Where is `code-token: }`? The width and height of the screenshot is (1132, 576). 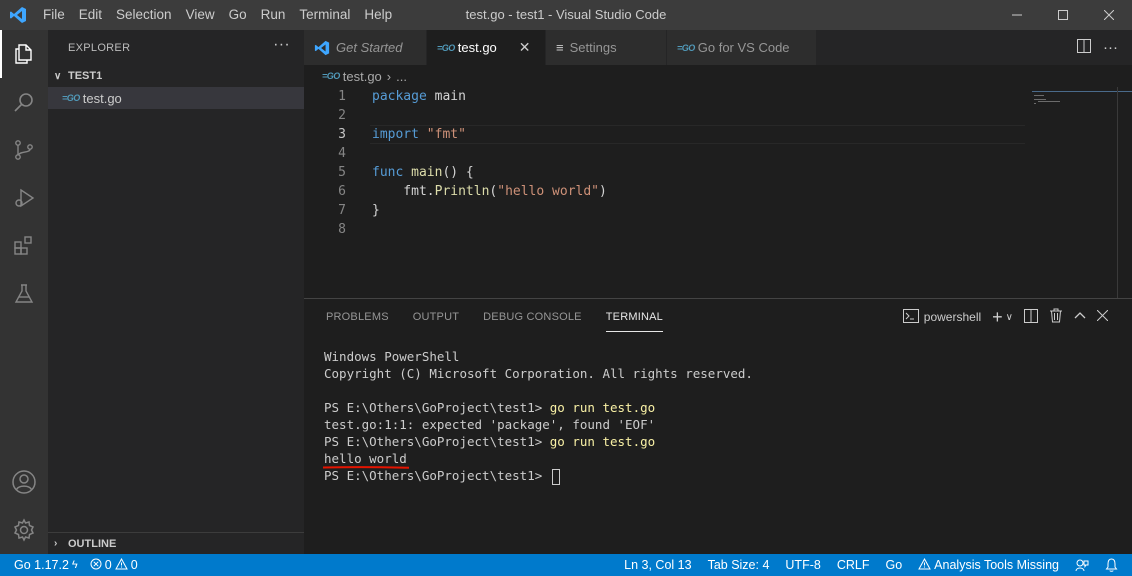
code-token: } is located at coordinates (376, 210).